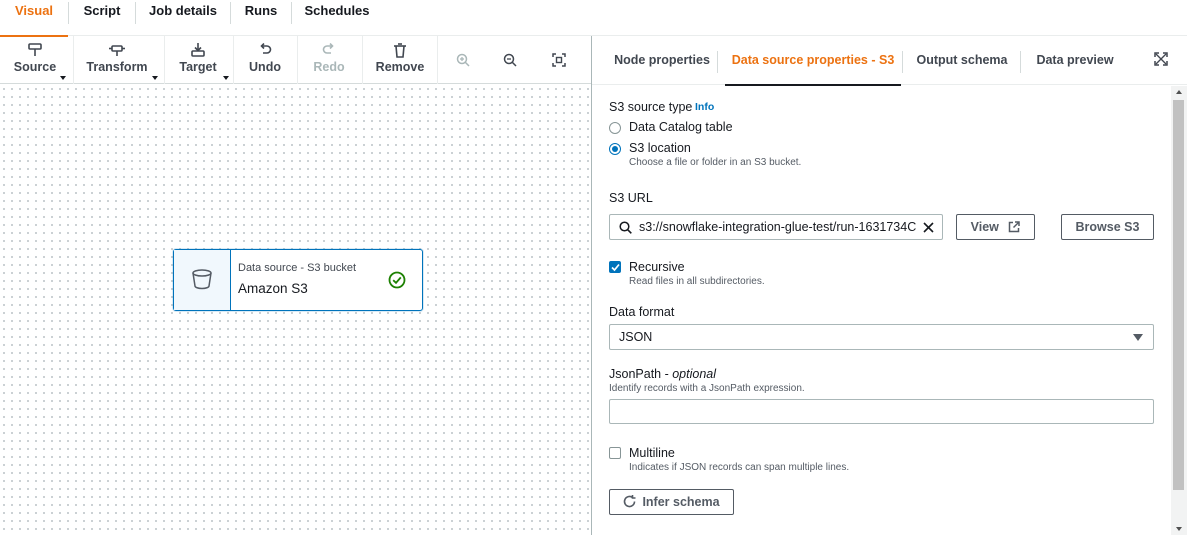 This screenshot has height=535, width=1187. What do you see at coordinates (715, 162) in the screenshot?
I see `s3-location-description: Choose a file or folder in an S3 bucket.` at bounding box center [715, 162].